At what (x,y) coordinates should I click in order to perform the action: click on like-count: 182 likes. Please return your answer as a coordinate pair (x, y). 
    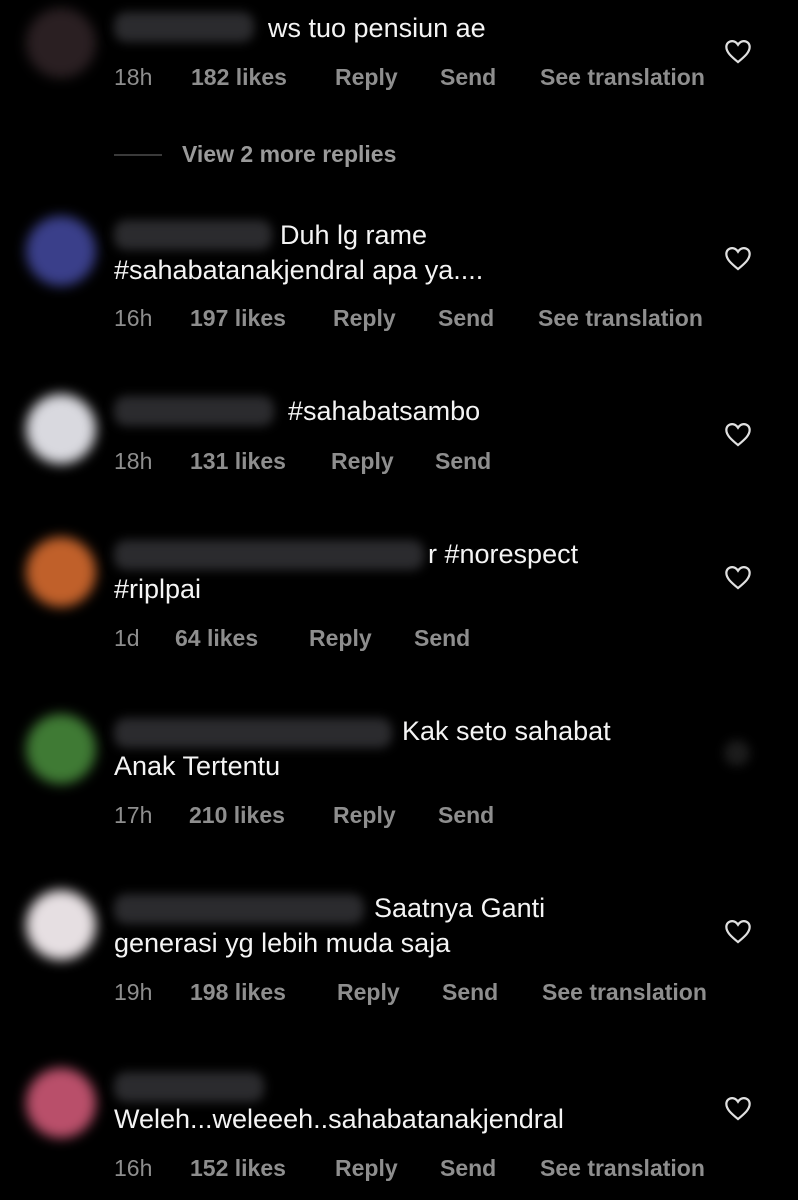
    Looking at the image, I should click on (239, 77).